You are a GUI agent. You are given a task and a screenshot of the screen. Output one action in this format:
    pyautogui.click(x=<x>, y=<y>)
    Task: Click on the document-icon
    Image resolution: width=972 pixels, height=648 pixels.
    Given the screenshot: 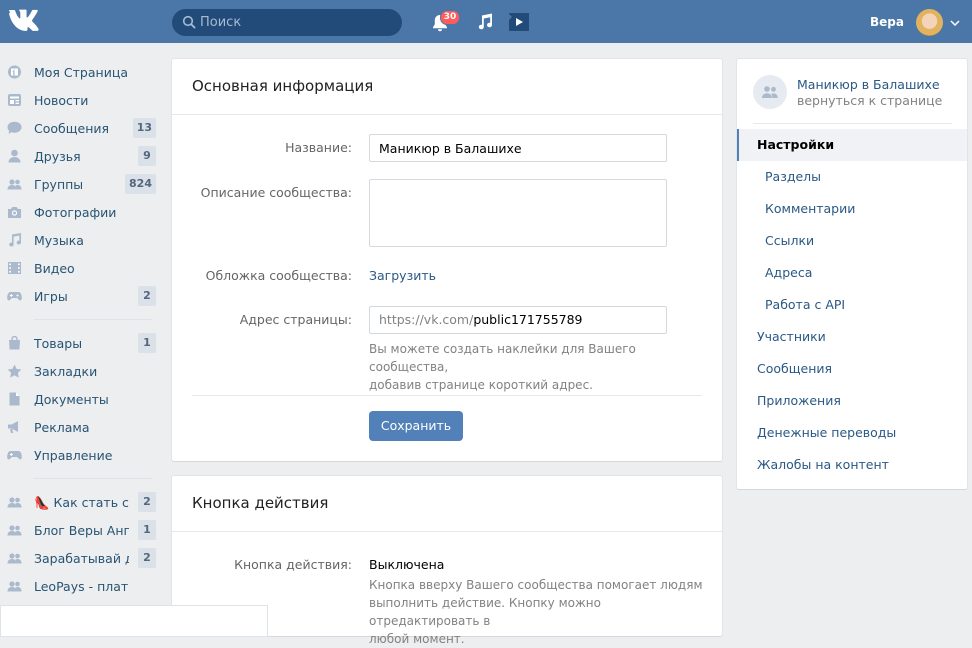 What is the action you would take?
    pyautogui.click(x=14, y=399)
    